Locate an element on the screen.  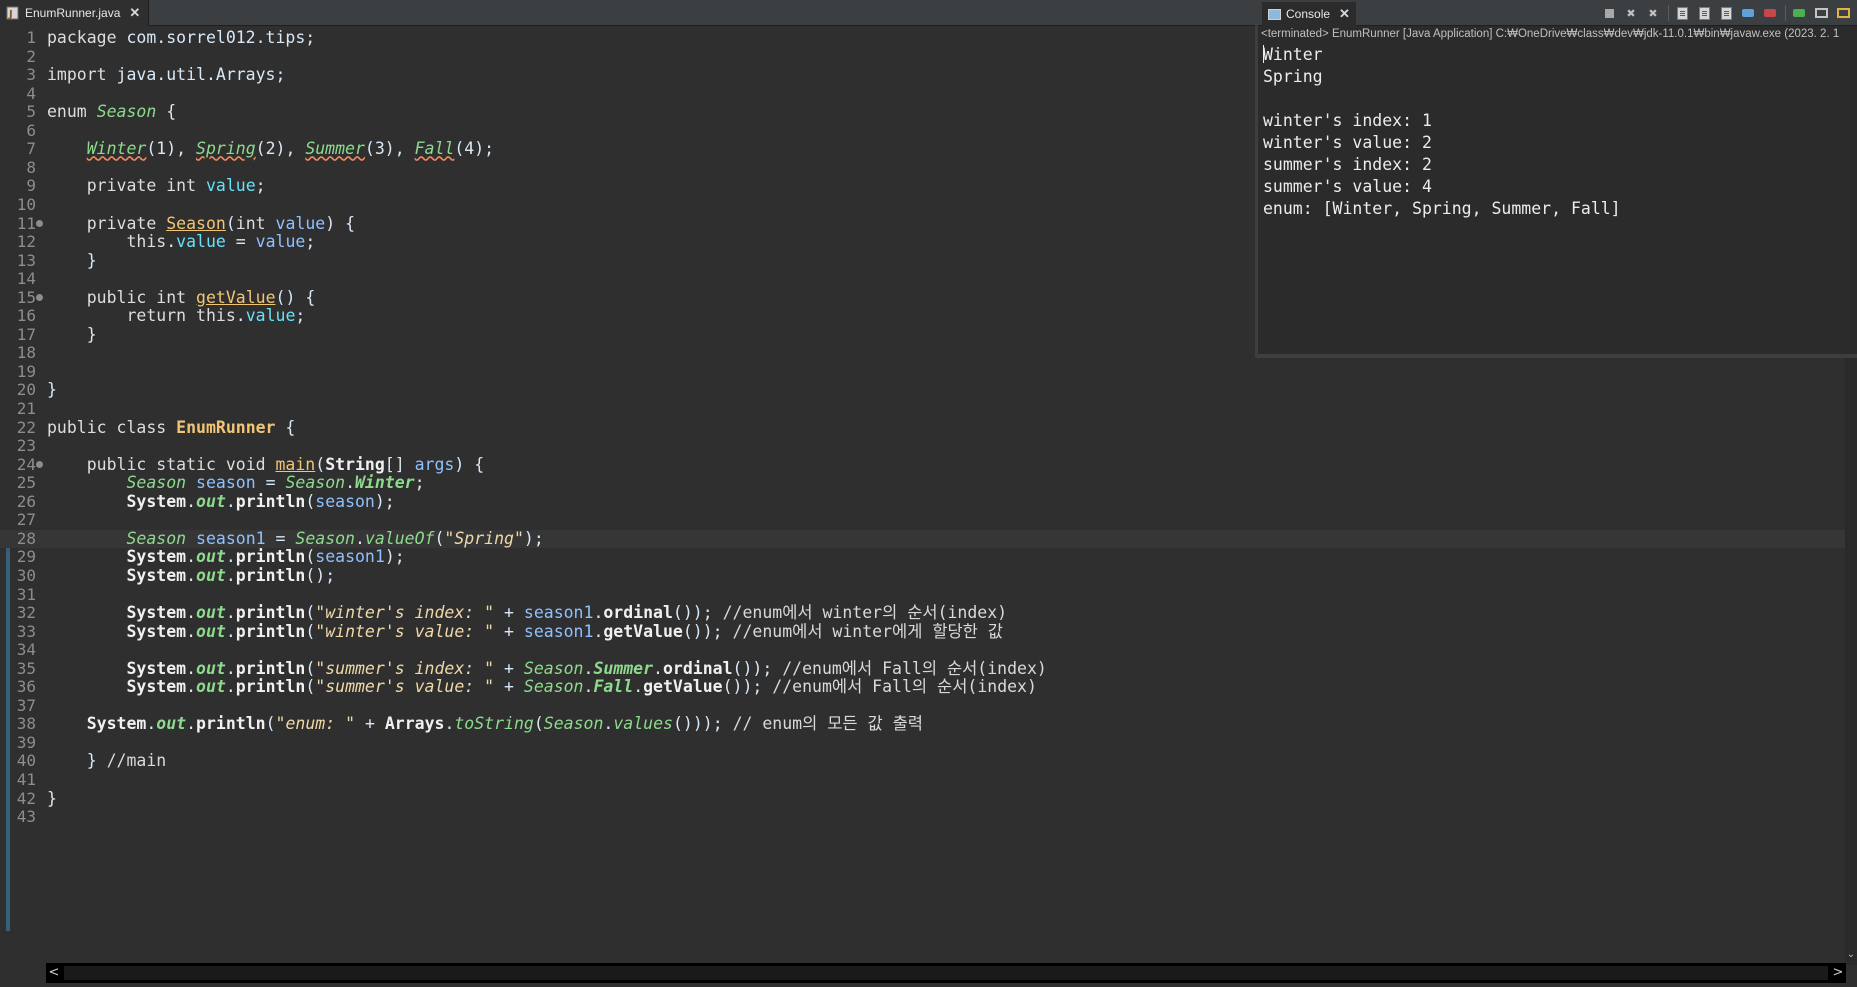
close-tab-icon: ✕ is located at coordinates (134, 13).